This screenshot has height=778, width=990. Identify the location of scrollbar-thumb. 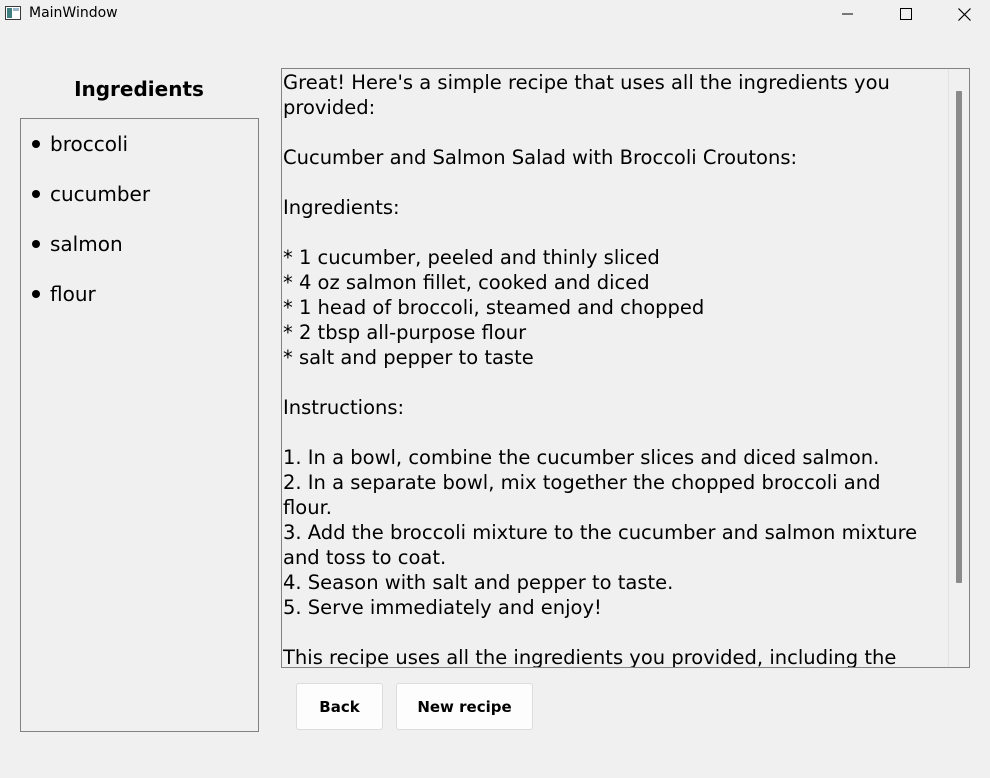
(959, 337).